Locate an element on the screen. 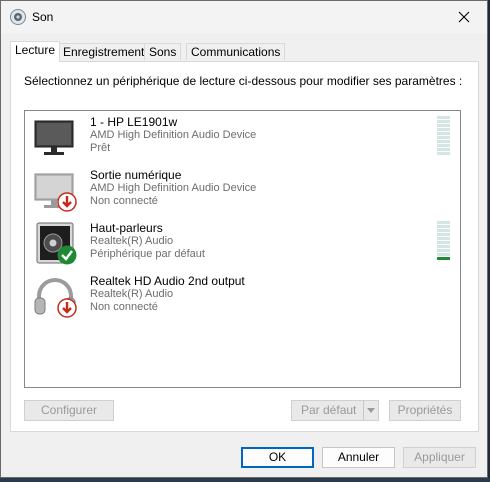 This screenshot has height=482, width=490. tab-enregistrement: Enregistrement is located at coordinates (104, 51).